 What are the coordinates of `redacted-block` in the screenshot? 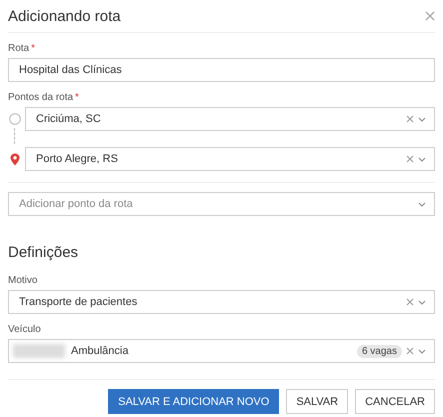 It's located at (39, 351).